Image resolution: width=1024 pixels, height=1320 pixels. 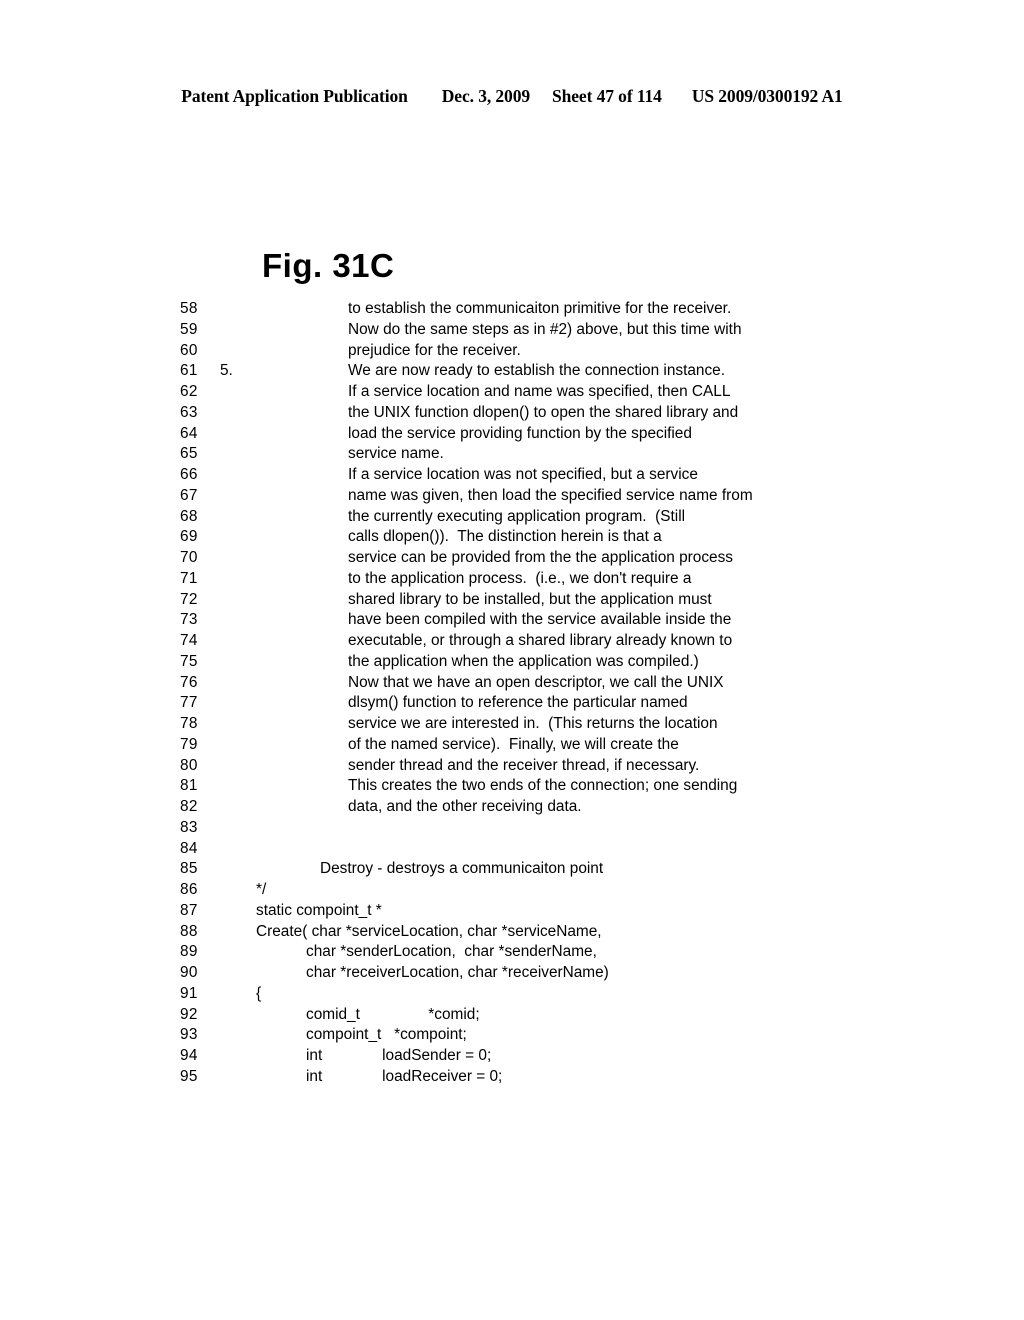 What do you see at coordinates (767, 96) in the screenshot?
I see `patent-number: US 2009/0300192 A1` at bounding box center [767, 96].